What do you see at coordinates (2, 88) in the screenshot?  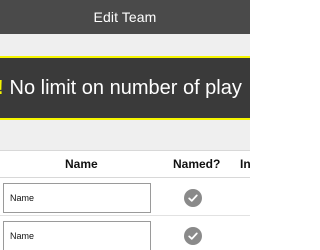 I see `promo-new-label: W!` at bounding box center [2, 88].